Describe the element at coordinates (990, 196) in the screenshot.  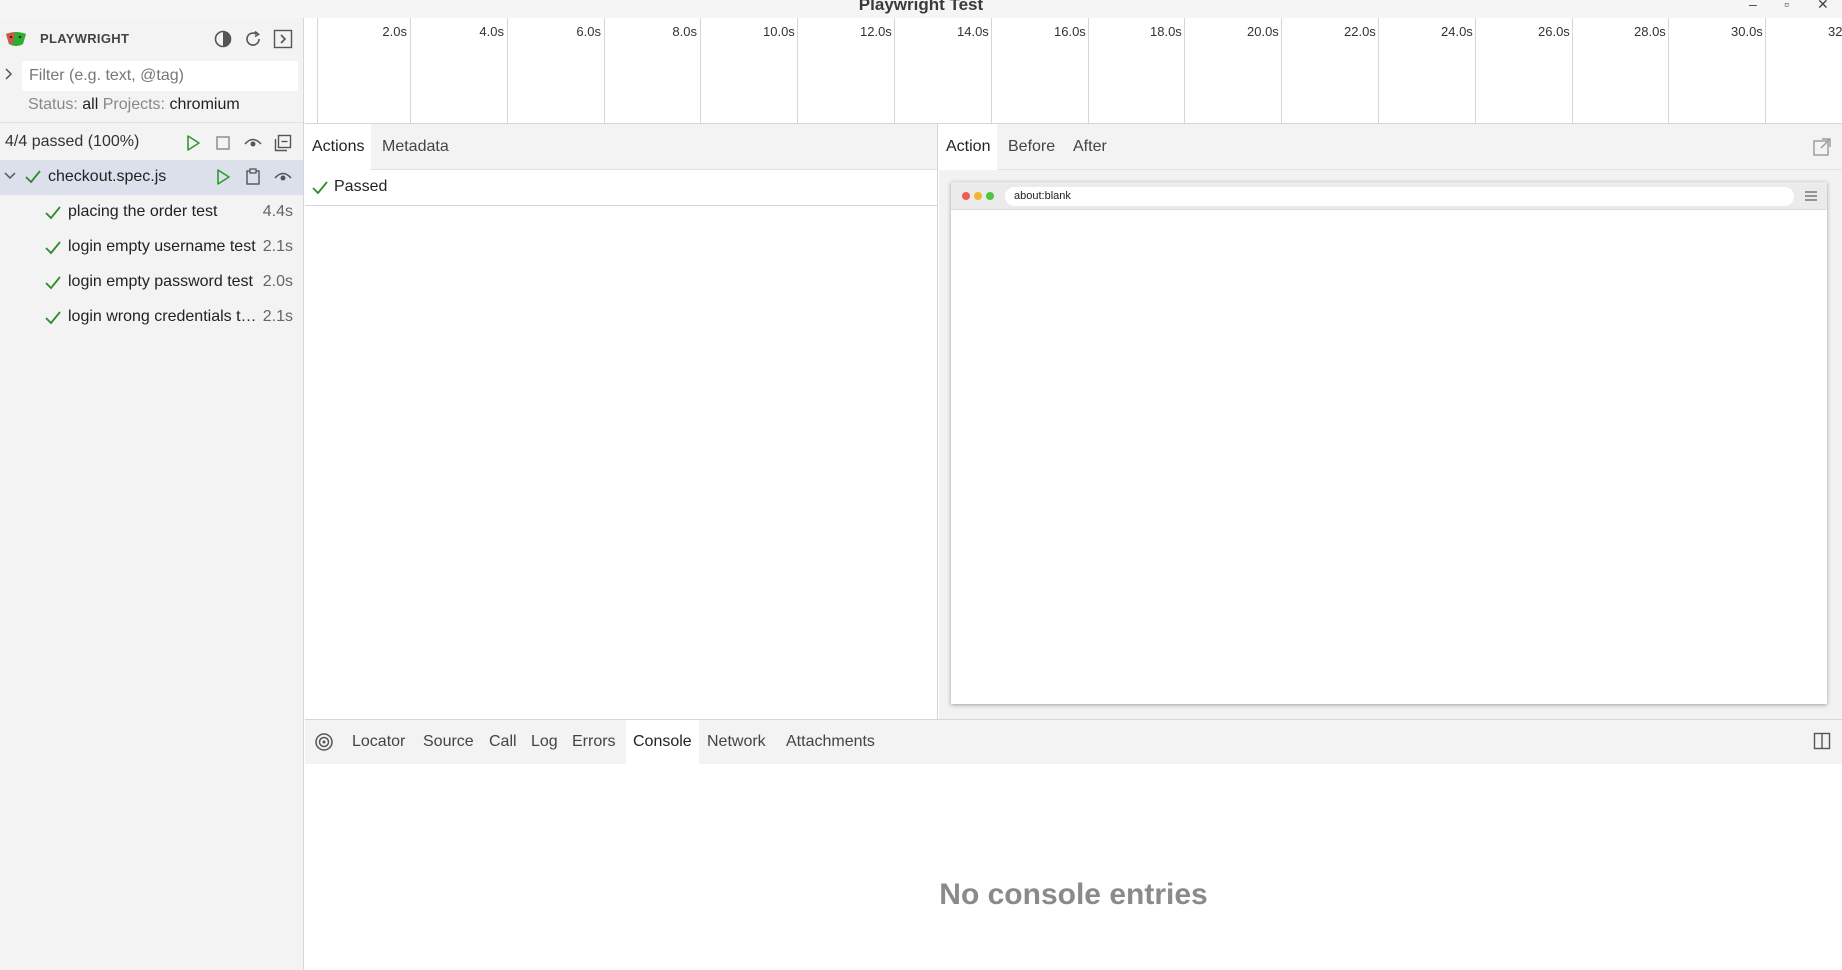
I see `maximize-dot-icon` at that location.